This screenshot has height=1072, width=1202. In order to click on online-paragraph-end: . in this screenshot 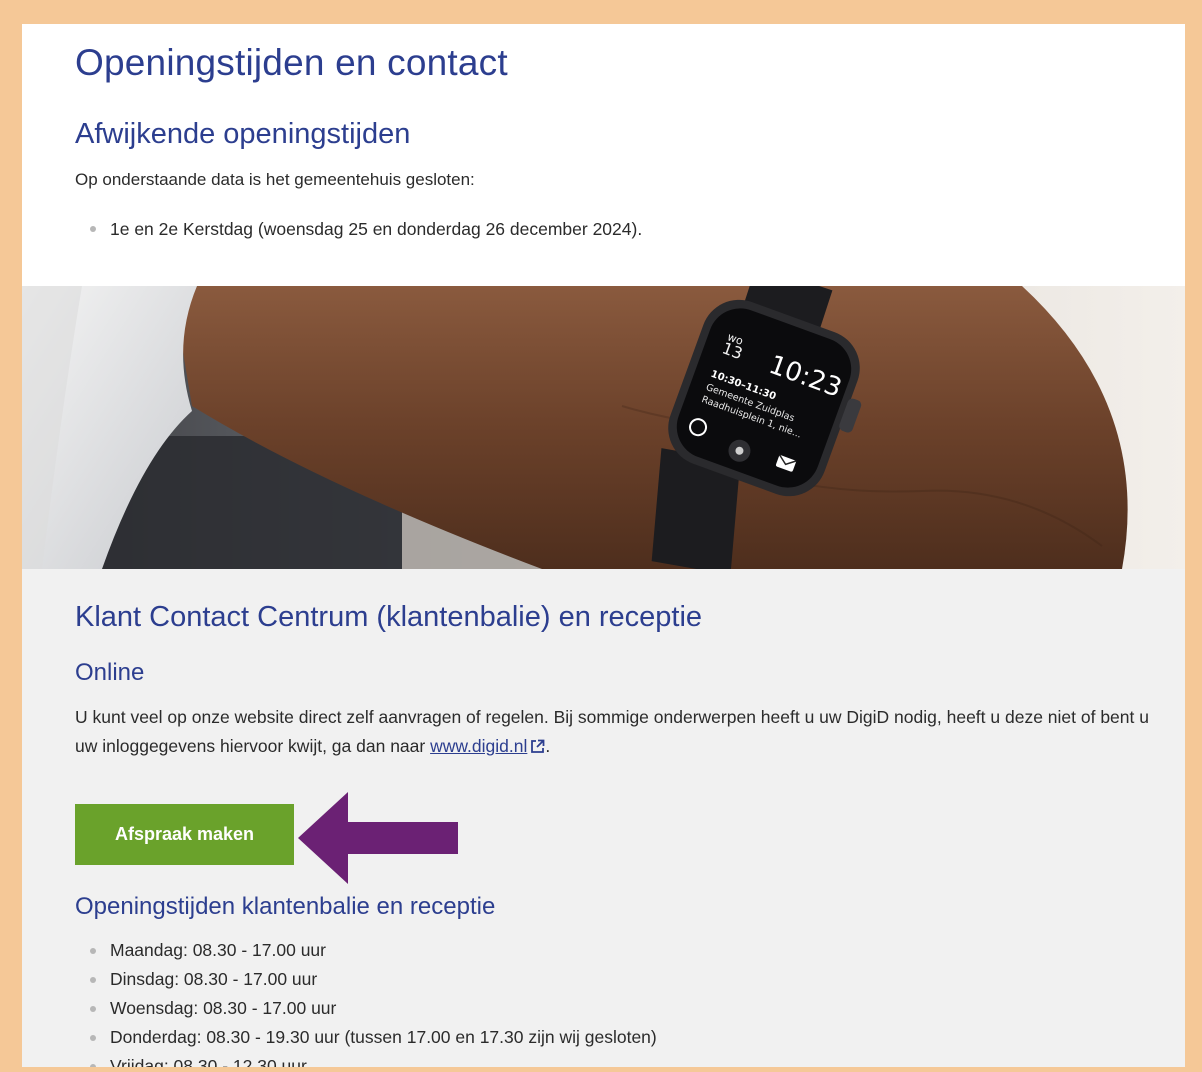, I will do `click(548, 746)`.